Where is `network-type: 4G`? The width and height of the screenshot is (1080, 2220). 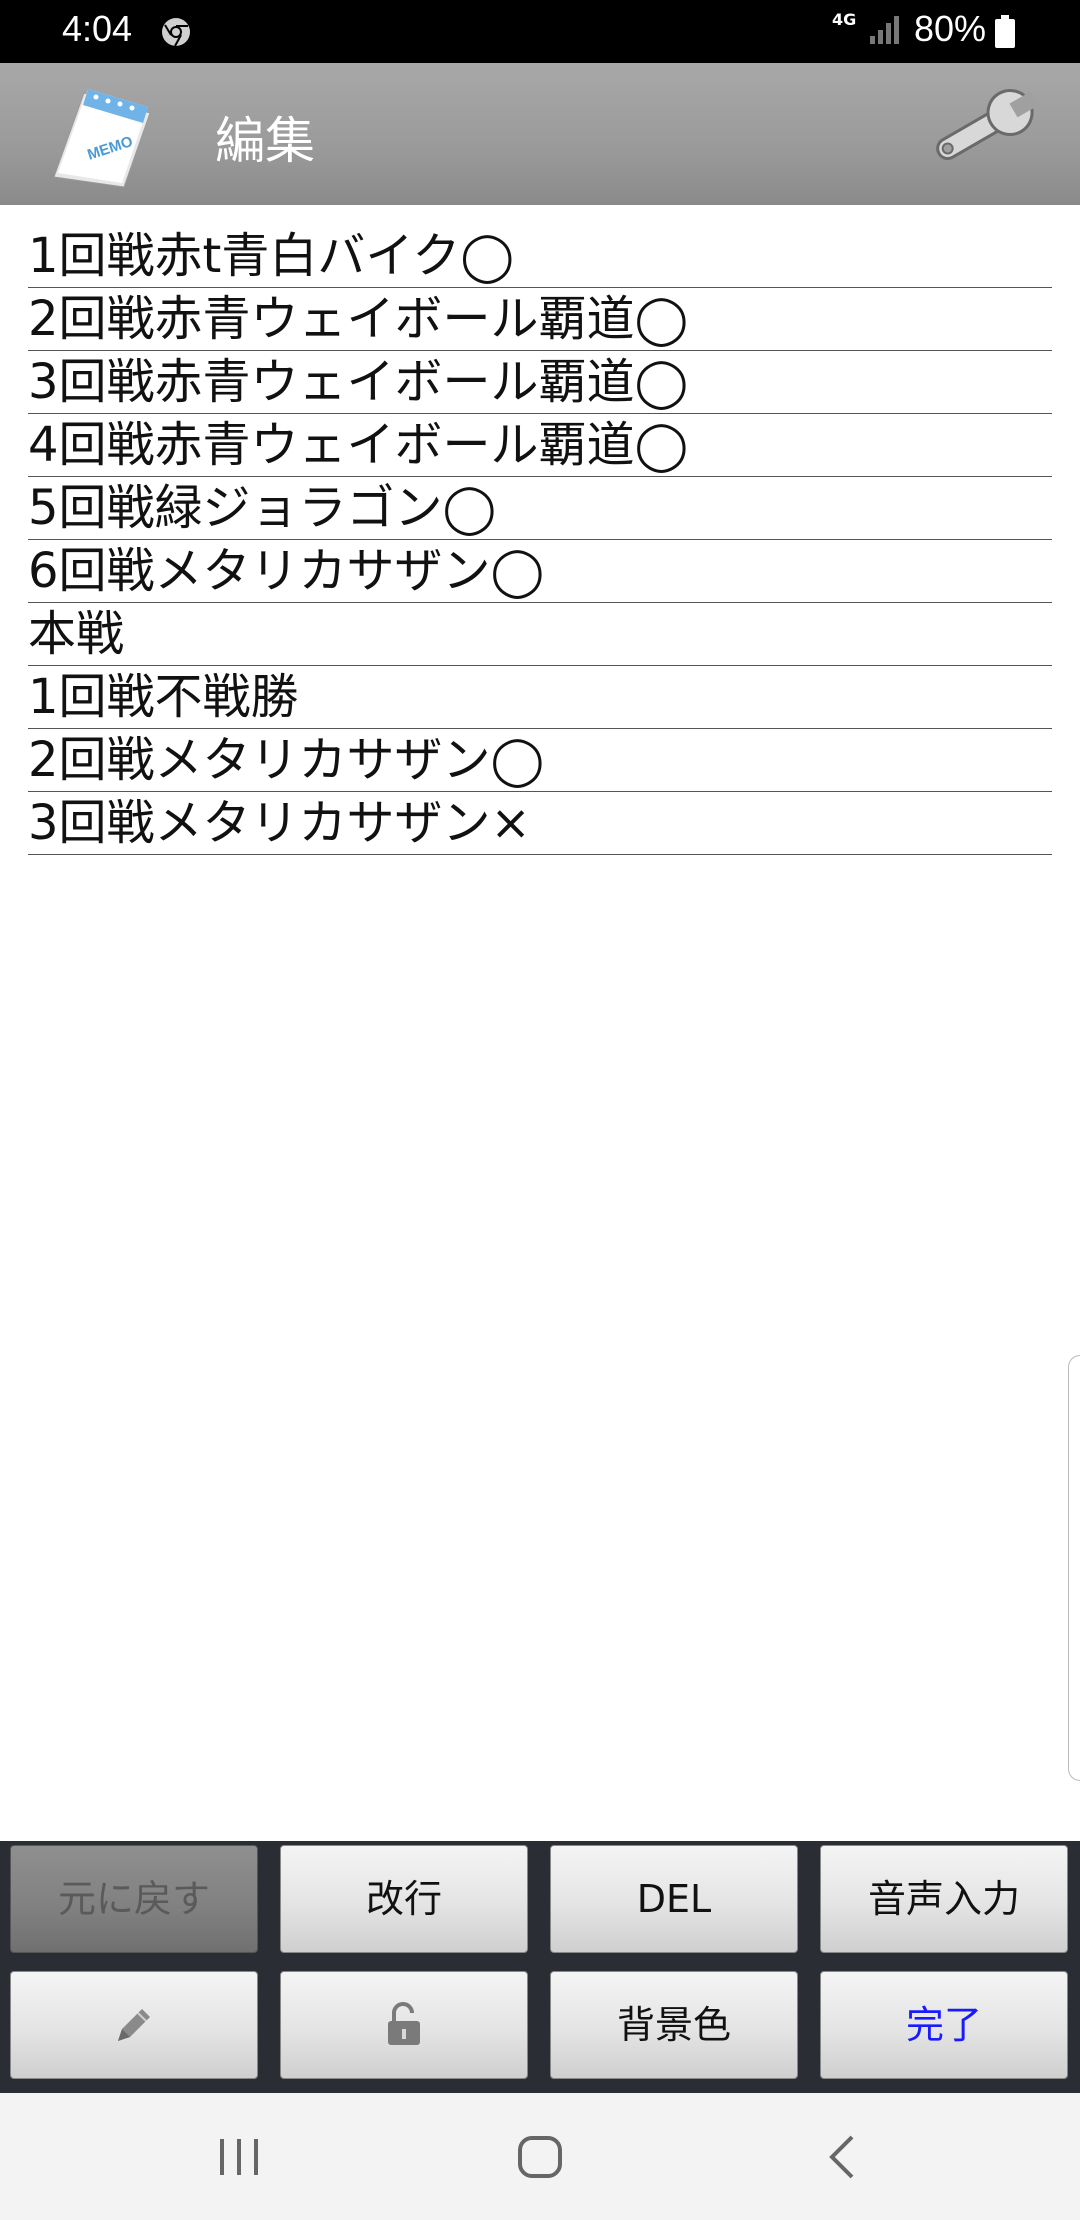 network-type: 4G is located at coordinates (844, 19).